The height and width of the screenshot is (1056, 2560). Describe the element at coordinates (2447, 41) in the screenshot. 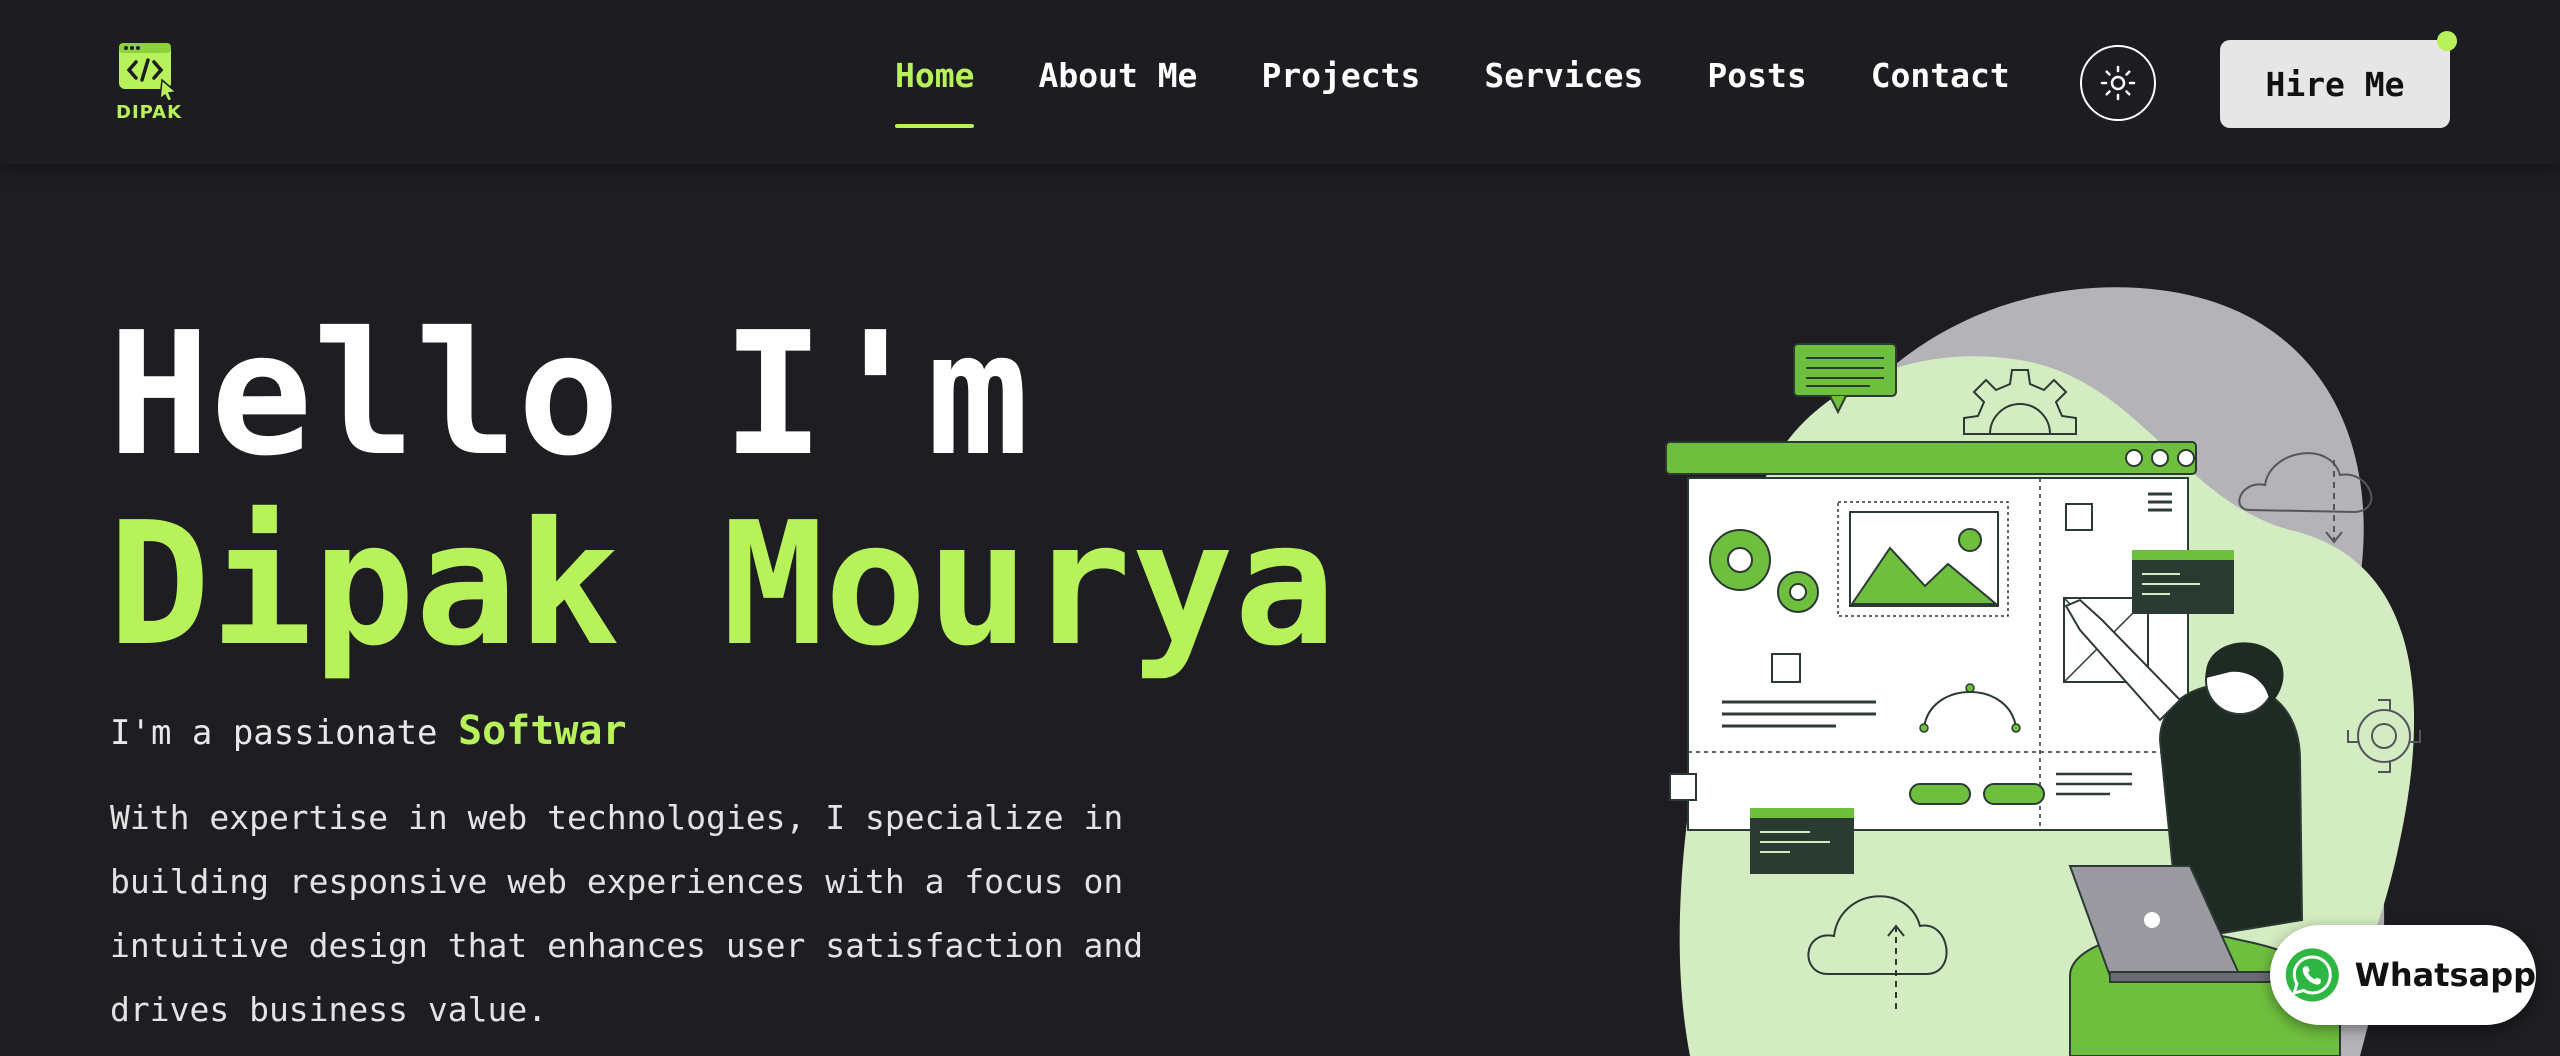

I see `notification-dot` at that location.